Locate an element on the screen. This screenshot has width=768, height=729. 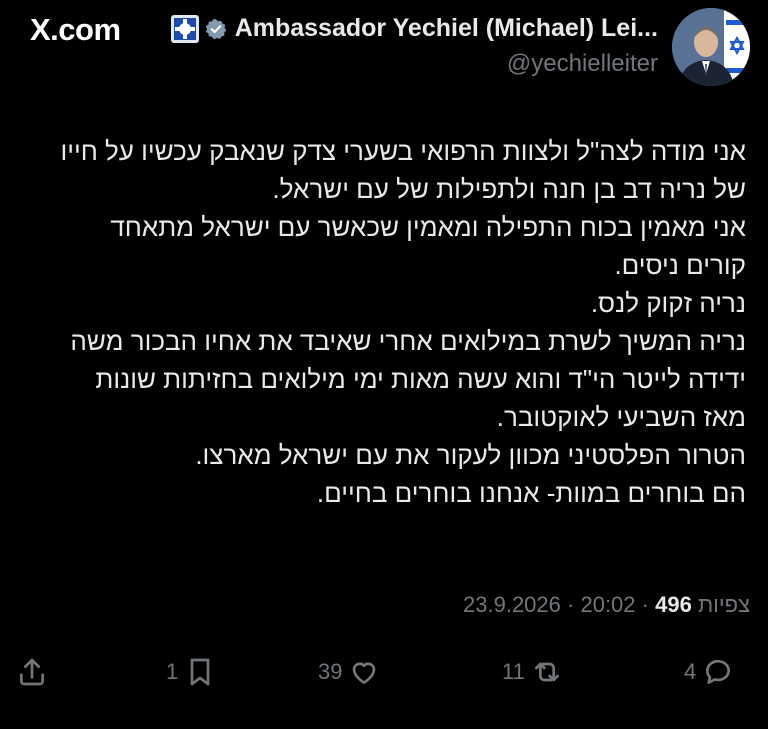
bookmark-button: 1 is located at coordinates (188, 672).